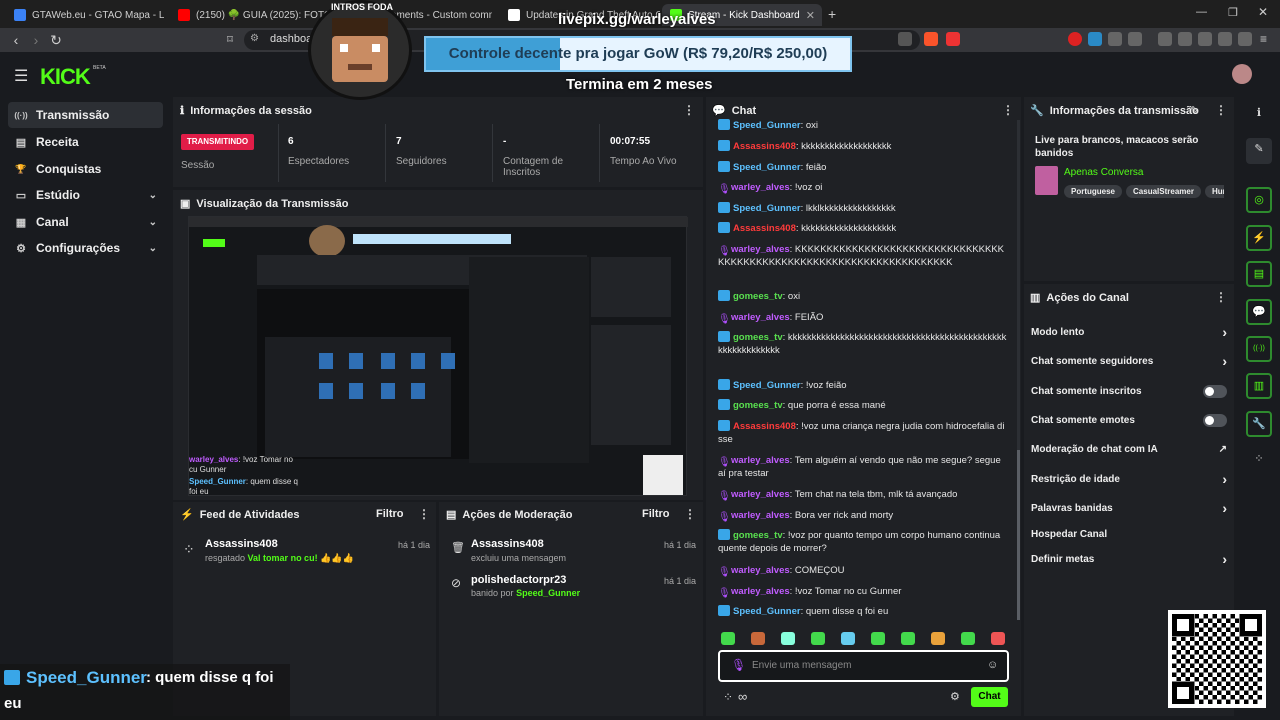 The height and width of the screenshot is (720, 1280). What do you see at coordinates (250, 15) in the screenshot?
I see `tab-youtube: (2150) 🌳 GUIA (2025): FOTOGRAFAR` at bounding box center [250, 15].